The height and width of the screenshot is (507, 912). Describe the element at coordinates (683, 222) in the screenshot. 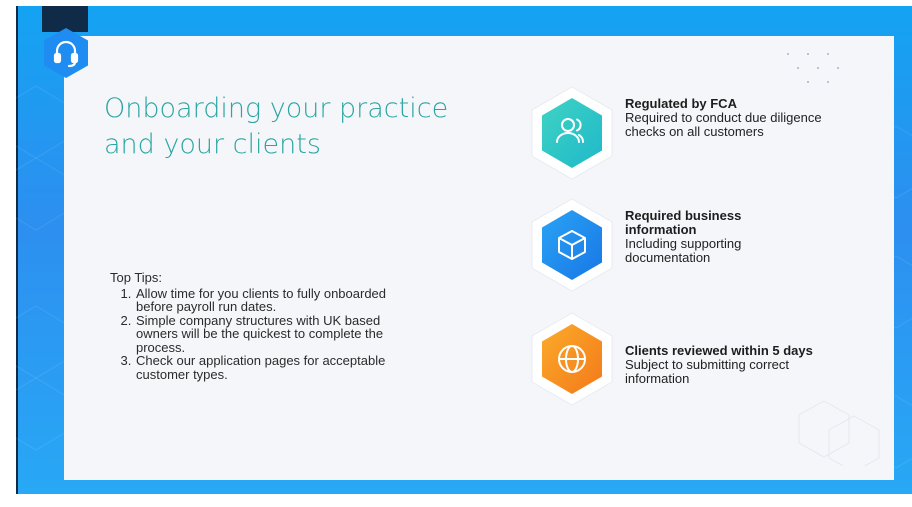

I see `feature-title: Required business information` at that location.